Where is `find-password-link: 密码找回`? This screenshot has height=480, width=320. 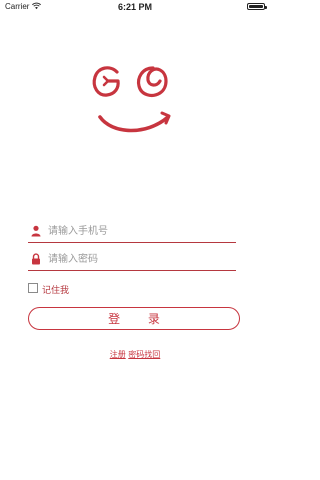
find-password-link: 密码找回 is located at coordinates (144, 354).